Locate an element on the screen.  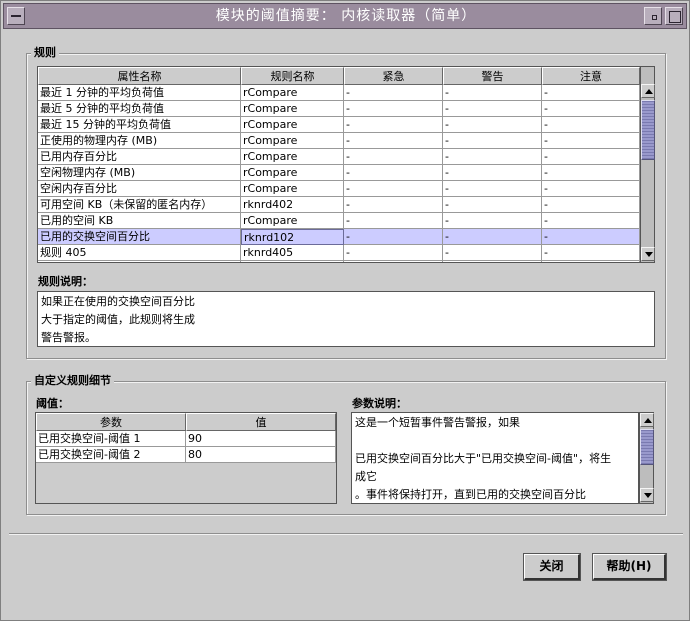
maximize-icon is located at coordinates (674, 16).